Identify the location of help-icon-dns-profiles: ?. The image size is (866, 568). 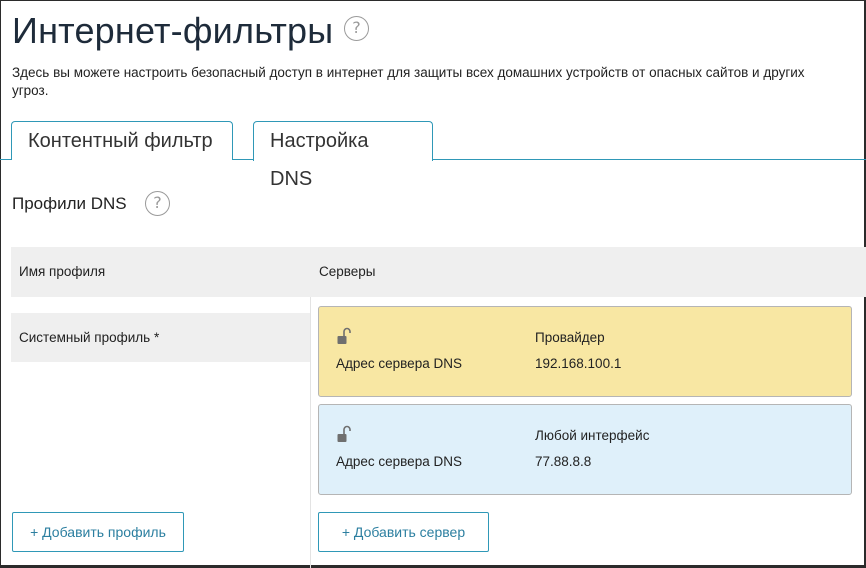
(157, 203).